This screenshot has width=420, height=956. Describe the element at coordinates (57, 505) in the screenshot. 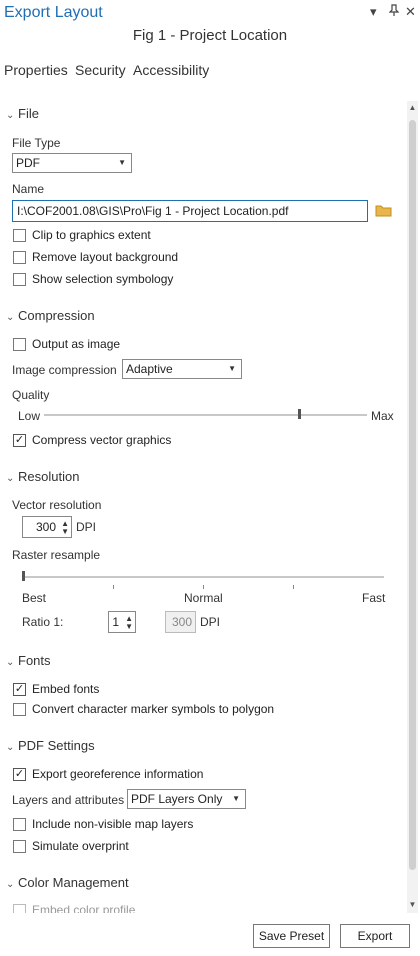

I see `vector-resolution-label: Vector resolution` at that location.